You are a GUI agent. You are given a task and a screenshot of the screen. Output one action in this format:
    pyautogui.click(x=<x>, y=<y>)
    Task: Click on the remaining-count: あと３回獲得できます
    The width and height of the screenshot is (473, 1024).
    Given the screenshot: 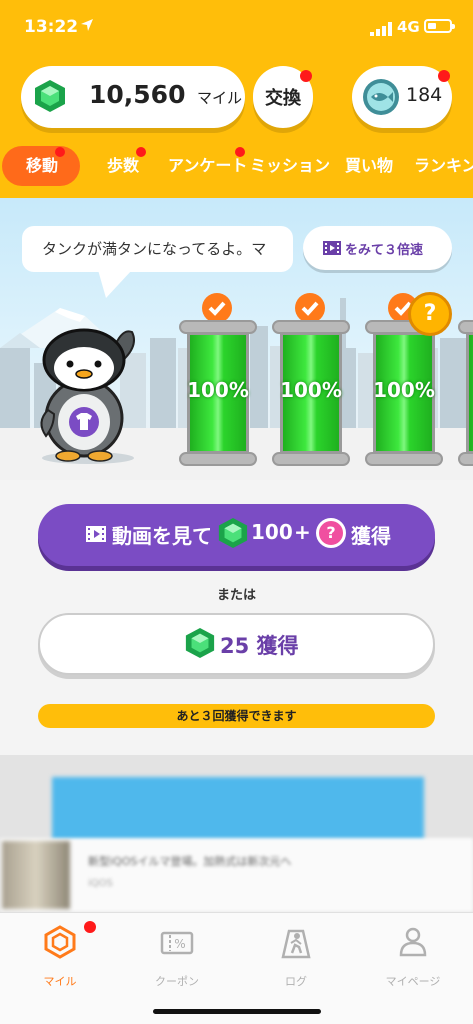 What is the action you would take?
    pyautogui.click(x=236, y=716)
    